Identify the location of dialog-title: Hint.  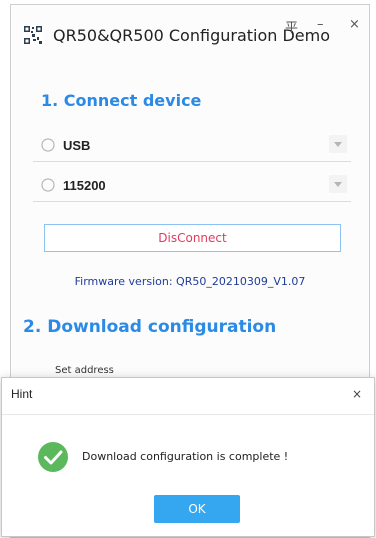
(22, 394).